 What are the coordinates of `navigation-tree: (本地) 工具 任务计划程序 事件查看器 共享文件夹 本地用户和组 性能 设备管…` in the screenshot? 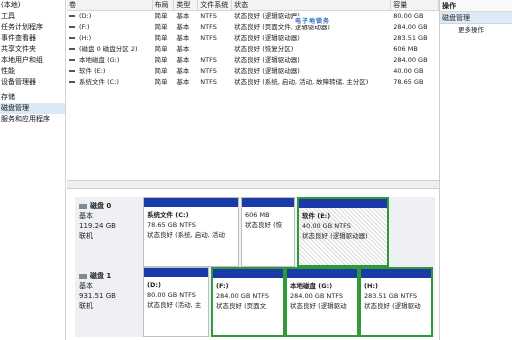 It's located at (33, 170).